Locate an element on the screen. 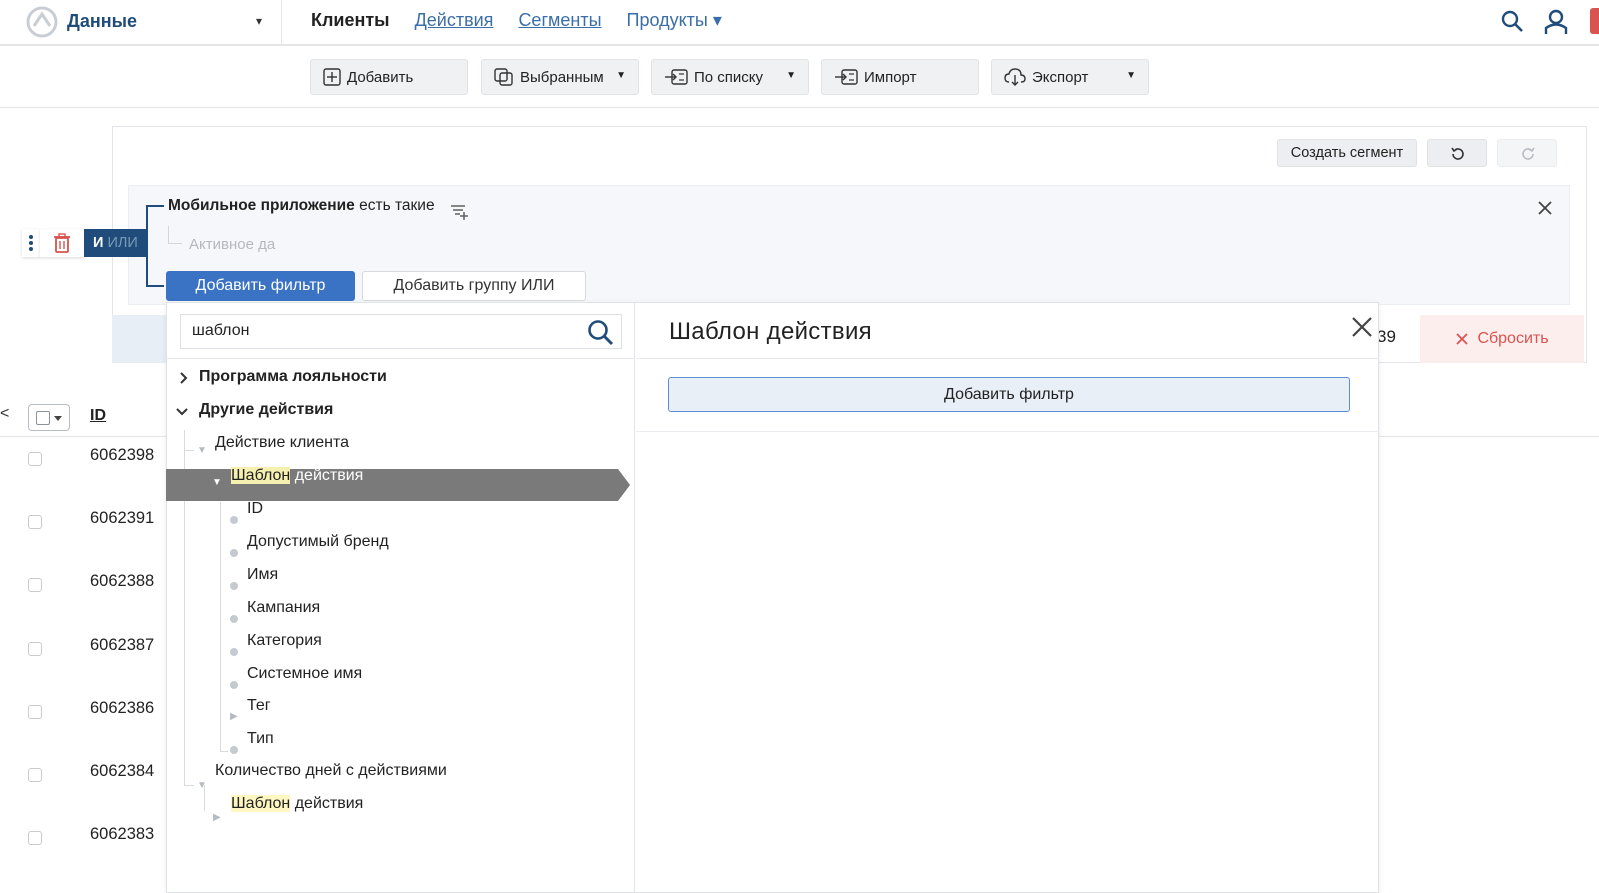  export-button: Экспорт ▼ is located at coordinates (1070, 77).